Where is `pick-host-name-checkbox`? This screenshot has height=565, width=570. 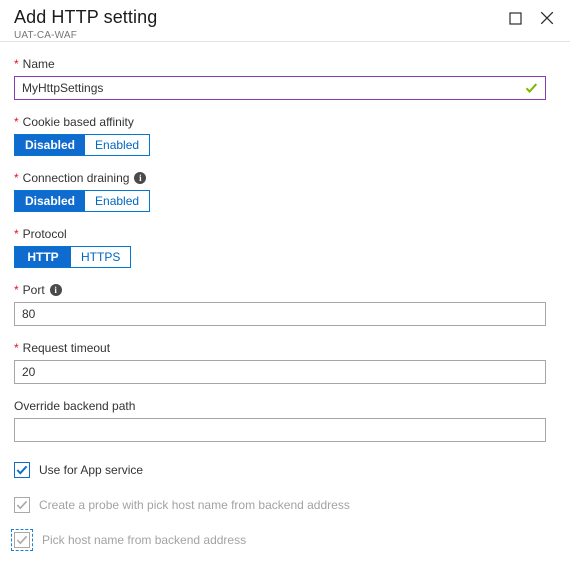 pick-host-name-checkbox is located at coordinates (22, 540).